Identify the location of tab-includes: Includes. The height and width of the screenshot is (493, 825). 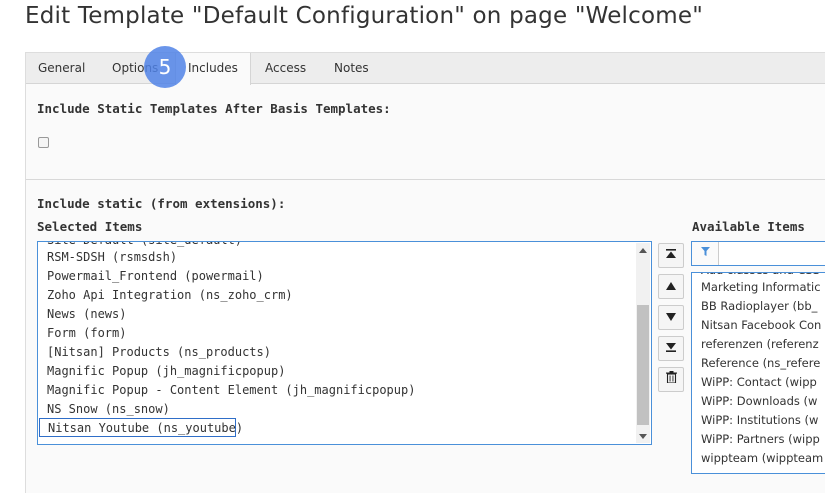
(213, 69).